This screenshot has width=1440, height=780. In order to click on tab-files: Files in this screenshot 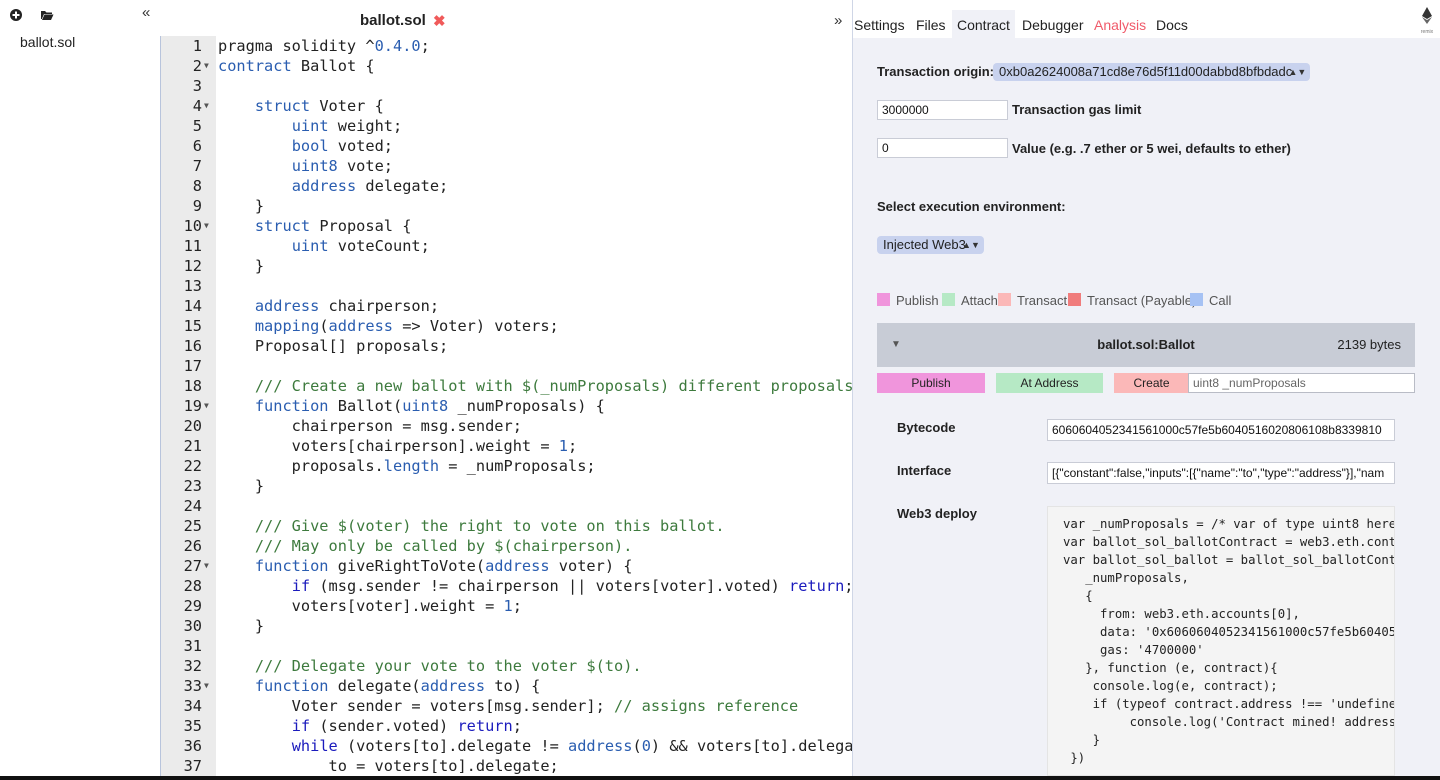, I will do `click(931, 25)`.